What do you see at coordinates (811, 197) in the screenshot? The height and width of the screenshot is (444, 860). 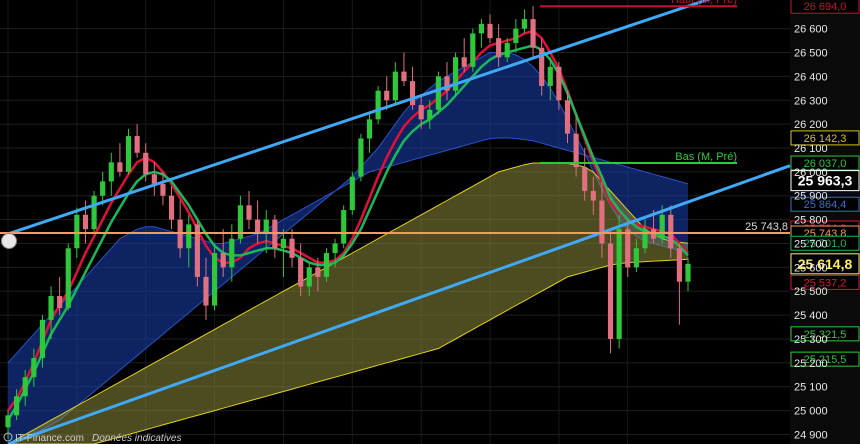 I see `y-tick-label: 25 900` at bounding box center [811, 197].